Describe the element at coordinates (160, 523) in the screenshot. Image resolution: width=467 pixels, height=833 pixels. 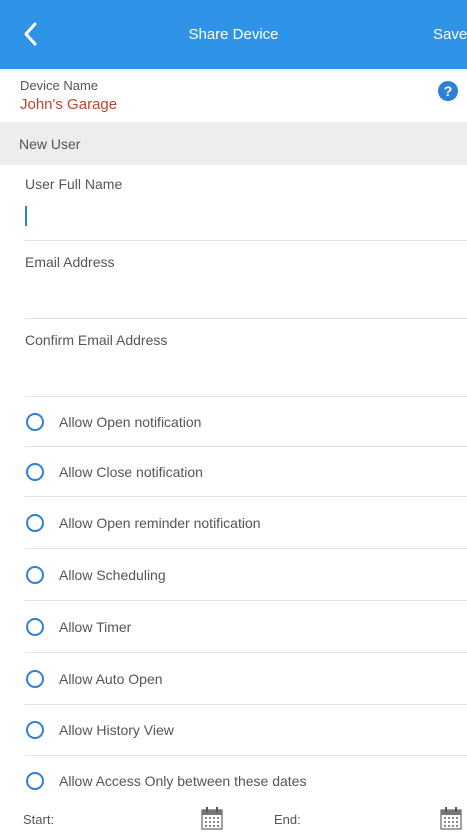
I see `option-label: Allow Open reminder notification` at that location.